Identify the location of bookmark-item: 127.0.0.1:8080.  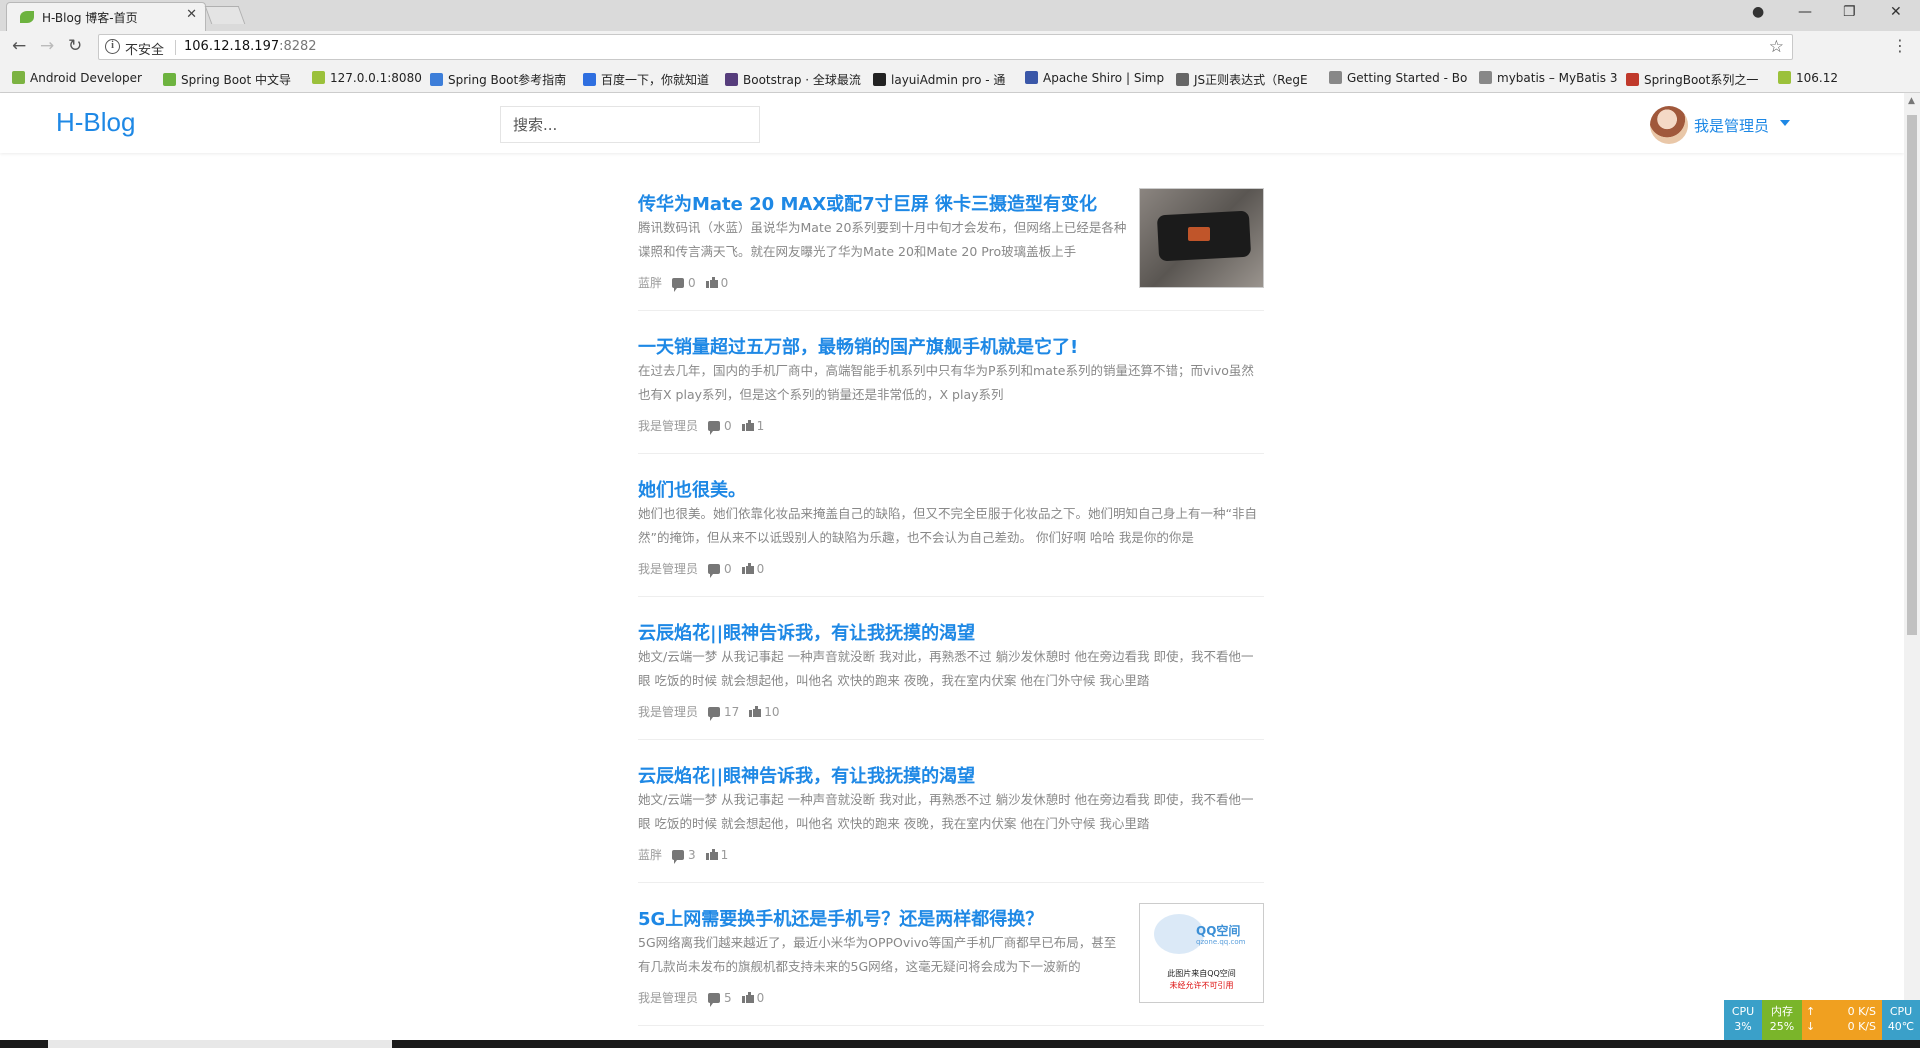
(367, 78).